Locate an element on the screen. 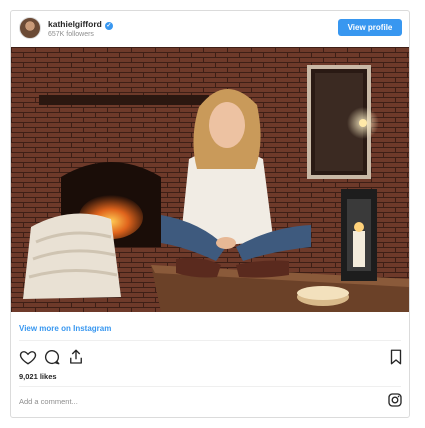 The width and height of the screenshot is (425, 428). view-more-on-instagram-link: View more on Instagram is located at coordinates (65, 328).